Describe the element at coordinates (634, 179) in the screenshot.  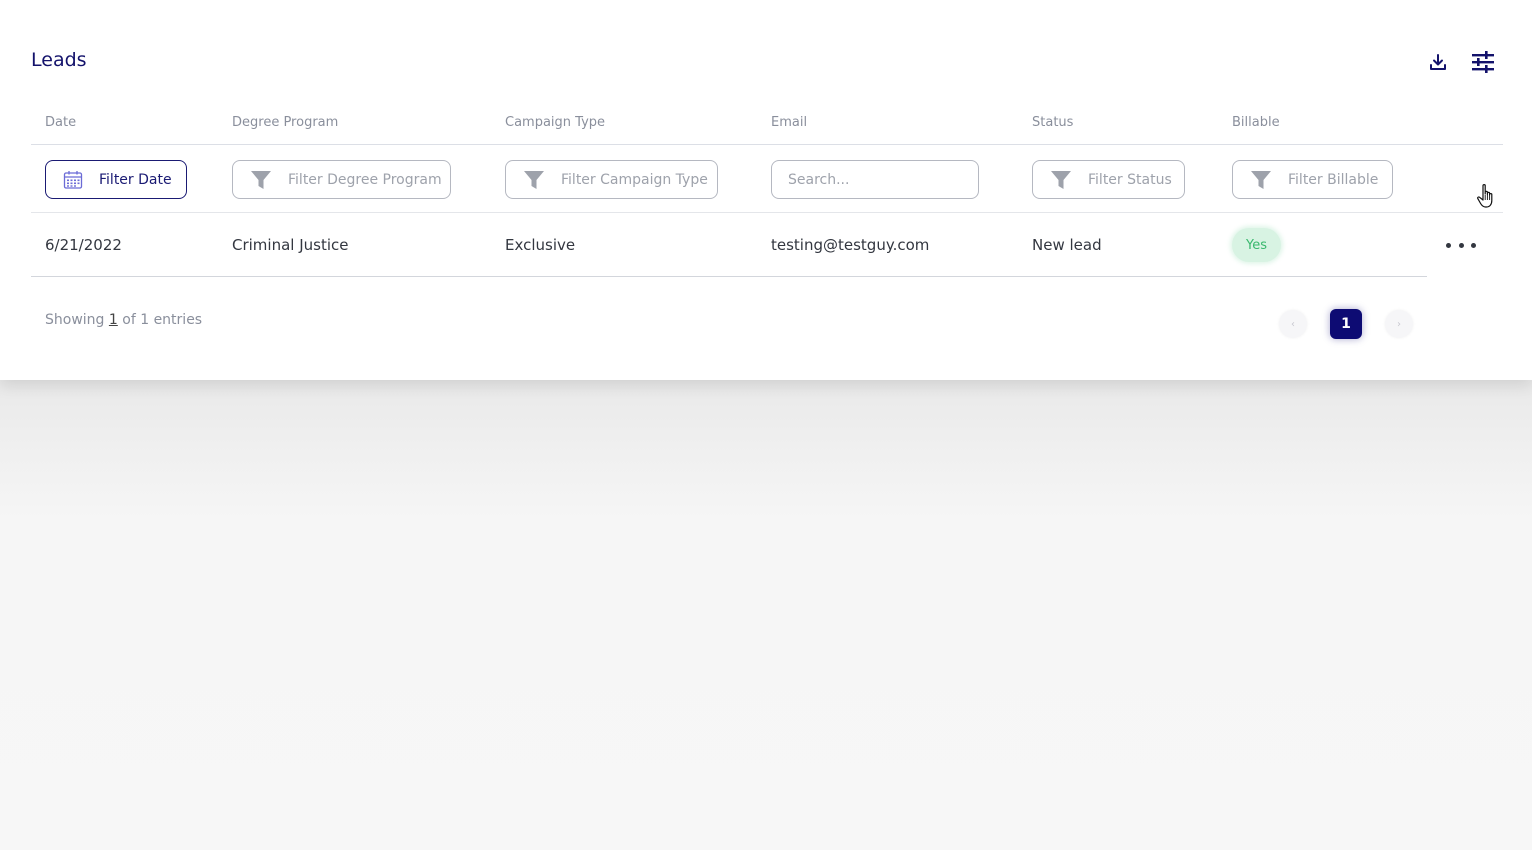
I see `filter-campaign-type-placeholder: Filter Campaign Type` at that location.